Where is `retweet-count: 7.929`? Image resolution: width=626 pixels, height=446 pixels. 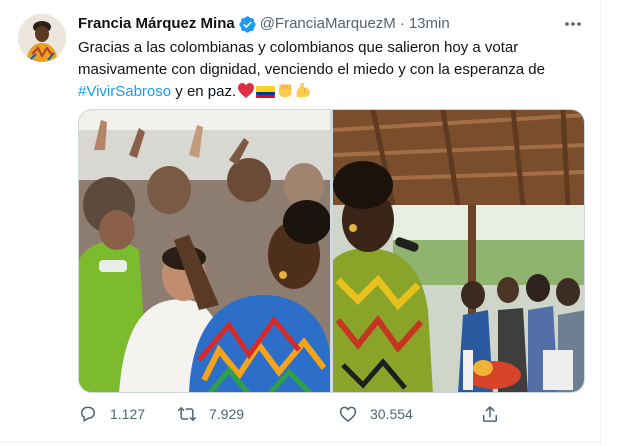 retweet-count: 7.929 is located at coordinates (227, 414).